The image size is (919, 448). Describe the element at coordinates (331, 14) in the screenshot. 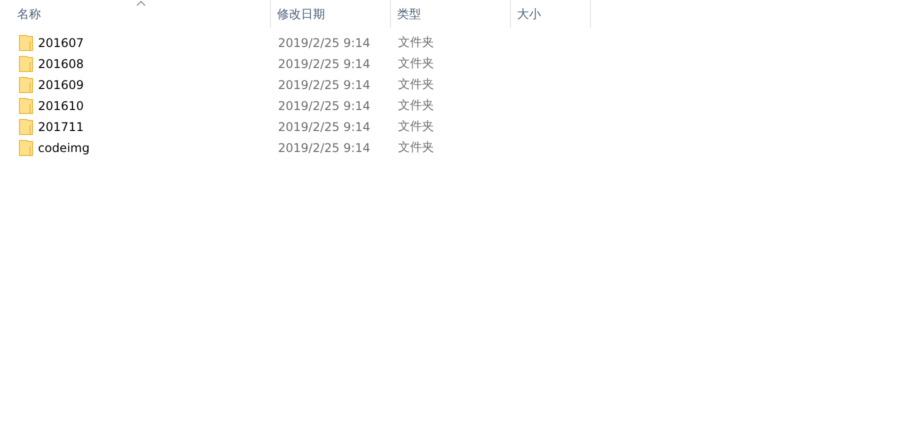

I see `column-header: 修改日期` at that location.